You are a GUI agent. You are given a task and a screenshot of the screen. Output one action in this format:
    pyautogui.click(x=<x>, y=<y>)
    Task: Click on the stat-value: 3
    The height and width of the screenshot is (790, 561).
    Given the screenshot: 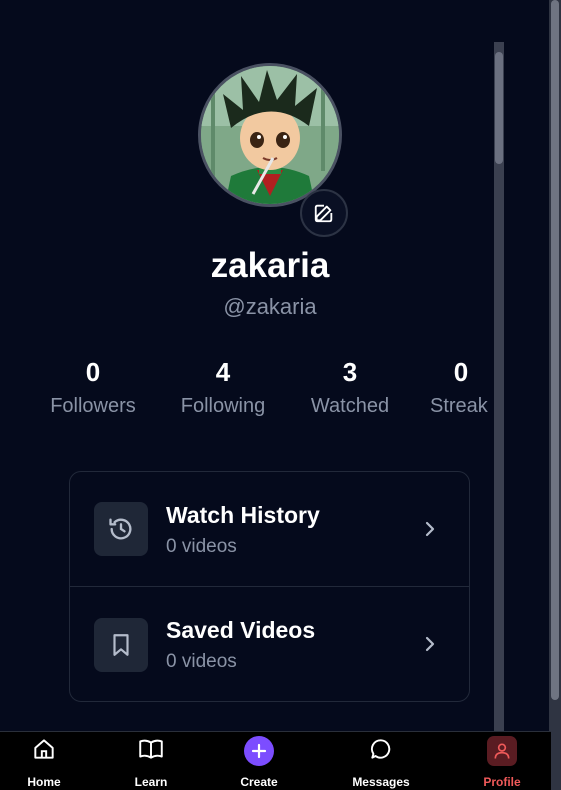 What is the action you would take?
    pyautogui.click(x=350, y=372)
    